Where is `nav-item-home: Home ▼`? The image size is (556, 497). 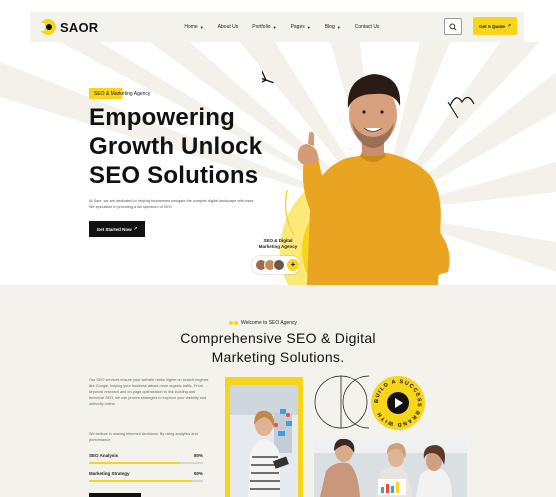
nav-item-home: Home ▼ is located at coordinates (193, 27).